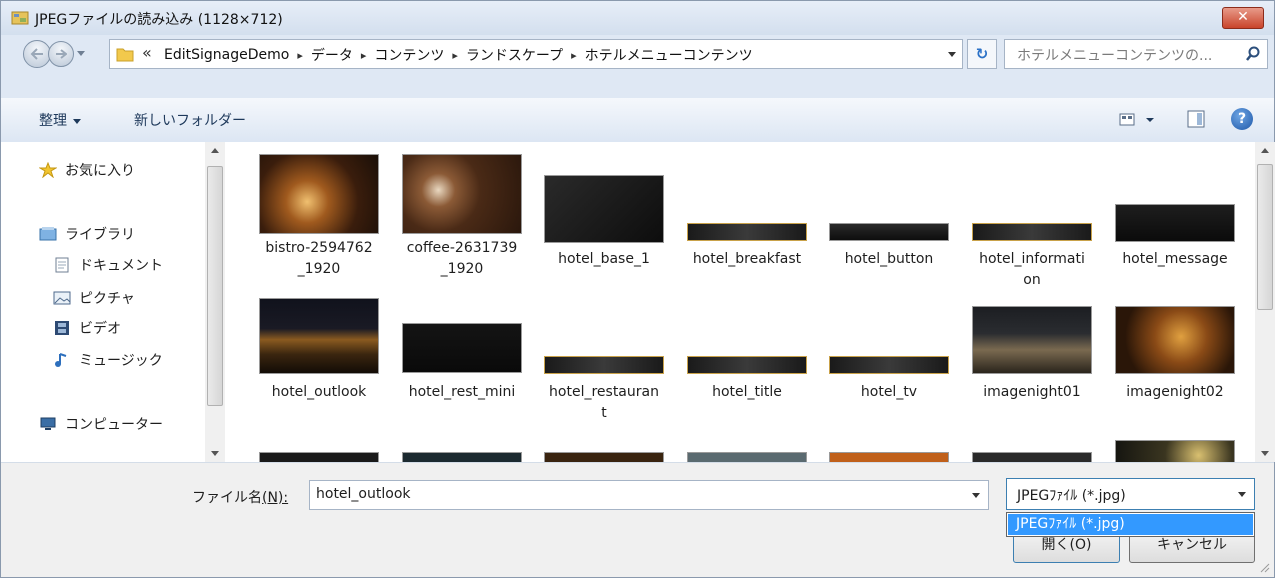  Describe the element at coordinates (889, 222) in the screenshot. I see `file-item: hotel_button` at that location.